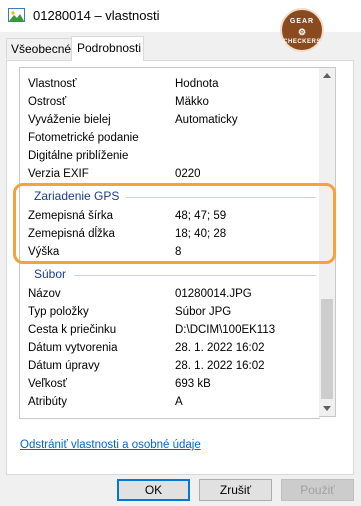  What do you see at coordinates (178, 252) in the screenshot?
I see `property-value: 8` at bounding box center [178, 252].